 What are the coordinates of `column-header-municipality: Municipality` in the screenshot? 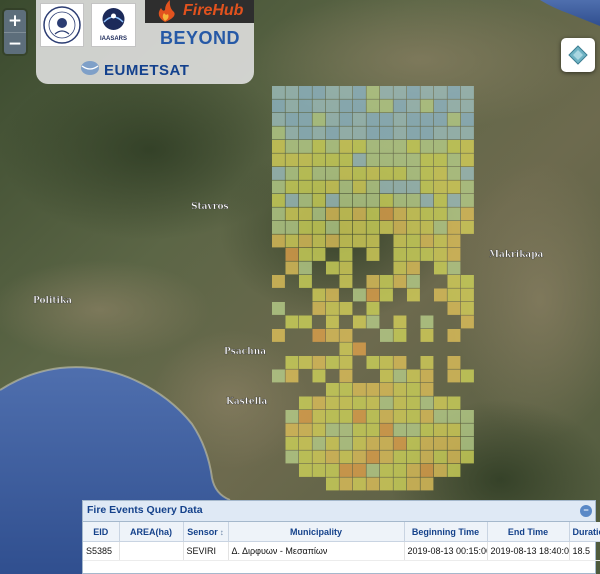 It's located at (316, 532).